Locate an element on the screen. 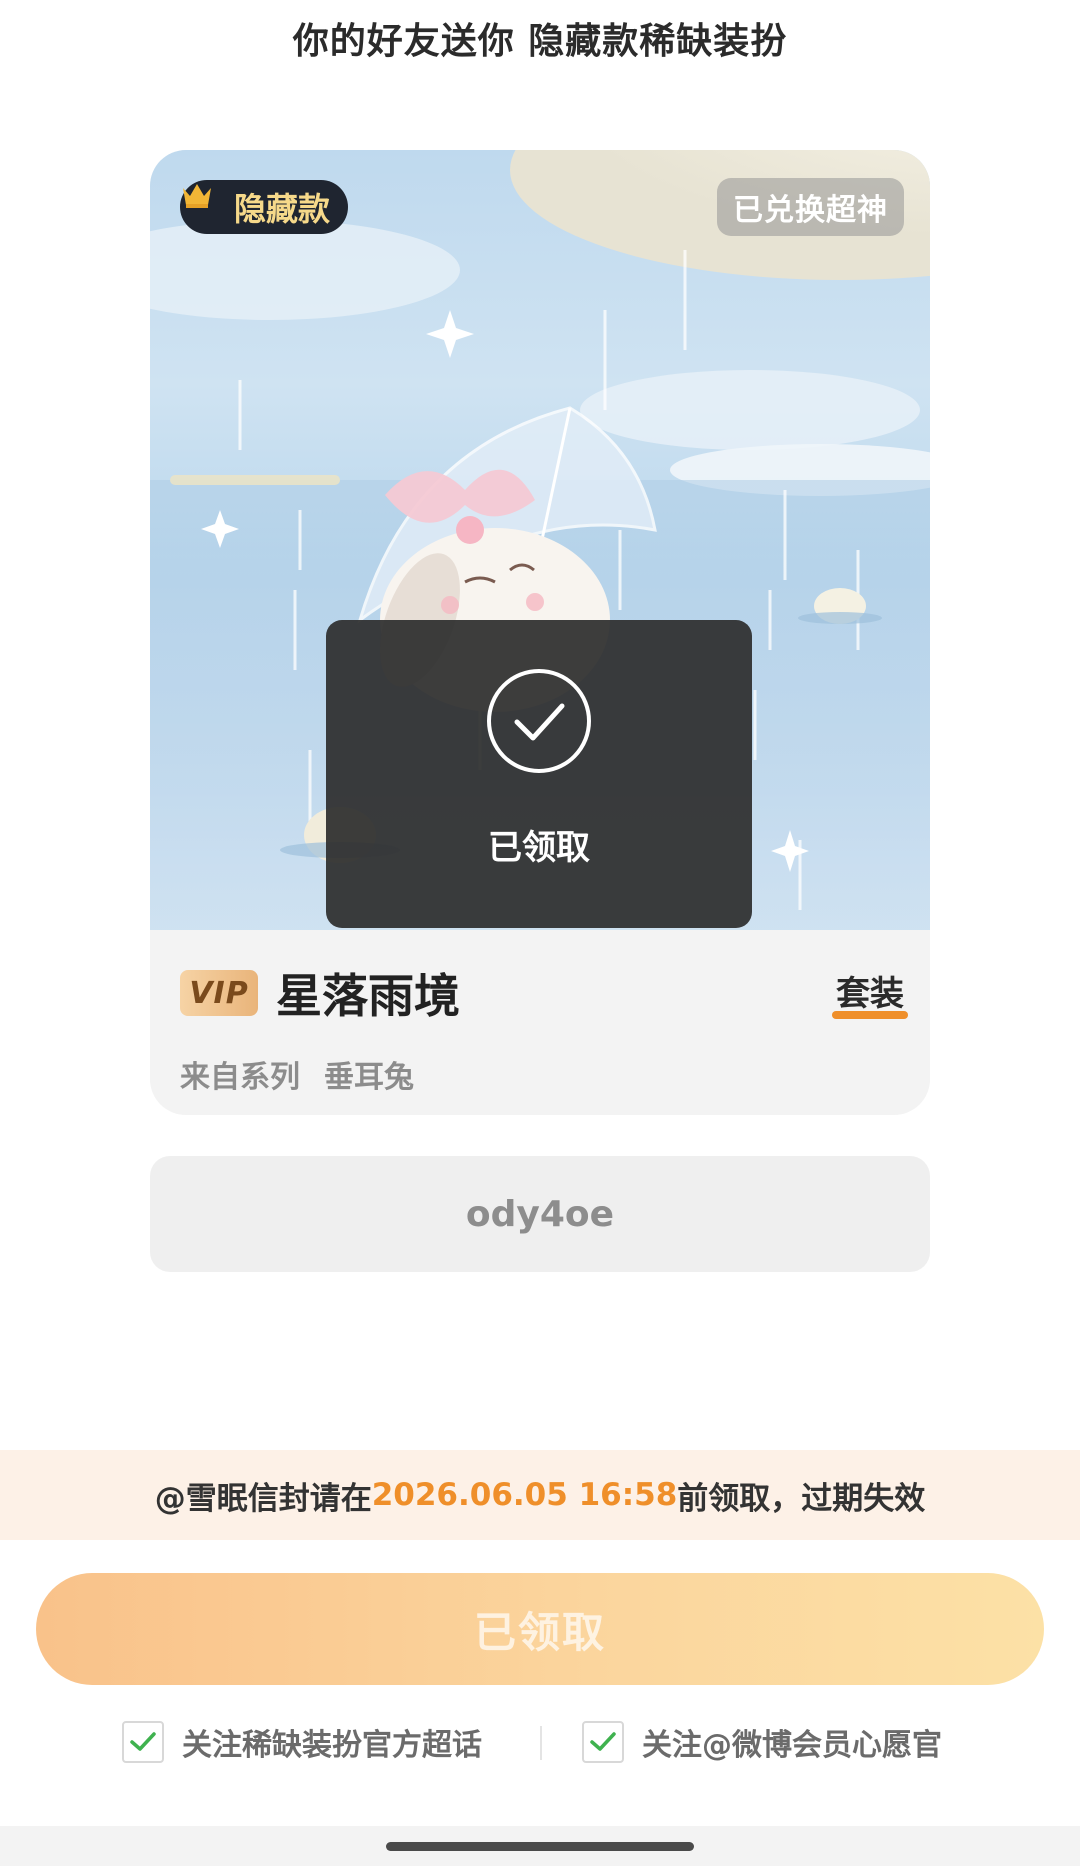 The image size is (1080, 1866). item-info: VIP 星落雨境 套装 来自系列 垂耳兔 is located at coordinates (540, 1022).